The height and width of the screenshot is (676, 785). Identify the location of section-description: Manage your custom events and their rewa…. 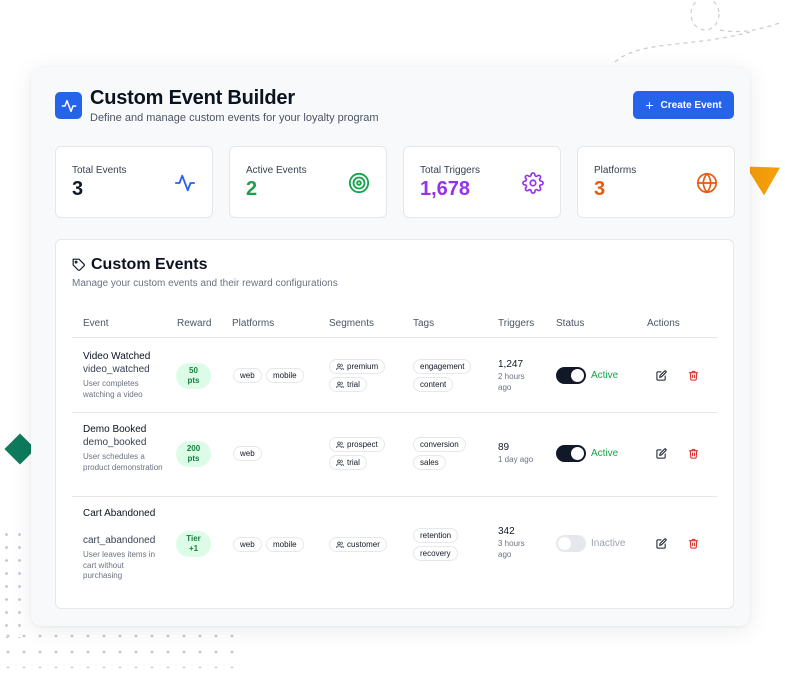
(205, 283).